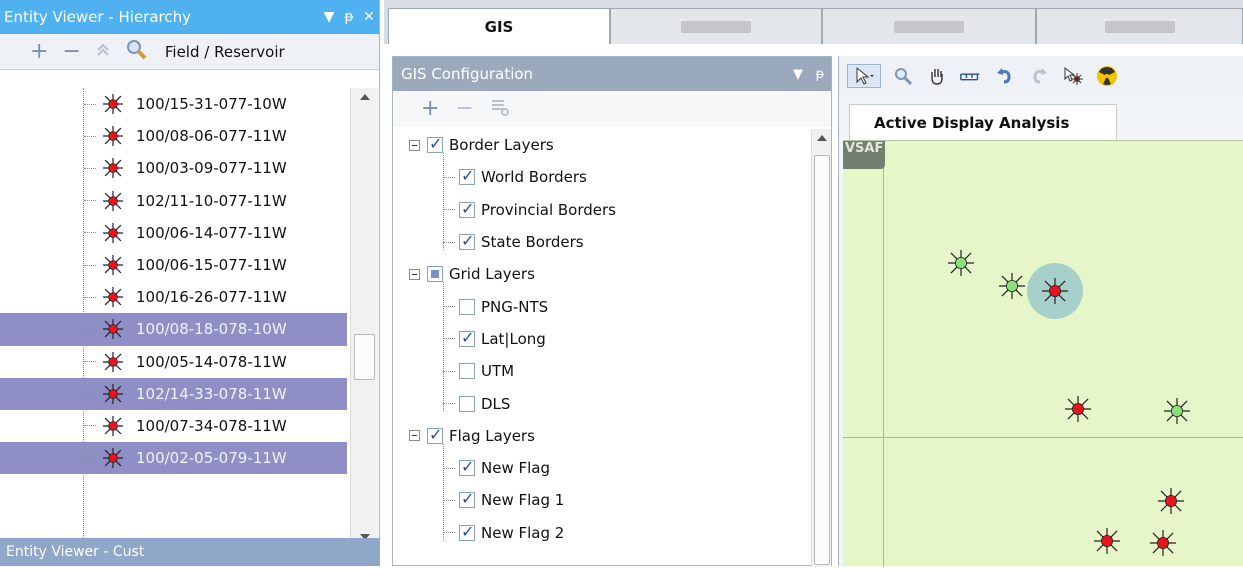  I want to click on add-icon: +, so click(39, 51).